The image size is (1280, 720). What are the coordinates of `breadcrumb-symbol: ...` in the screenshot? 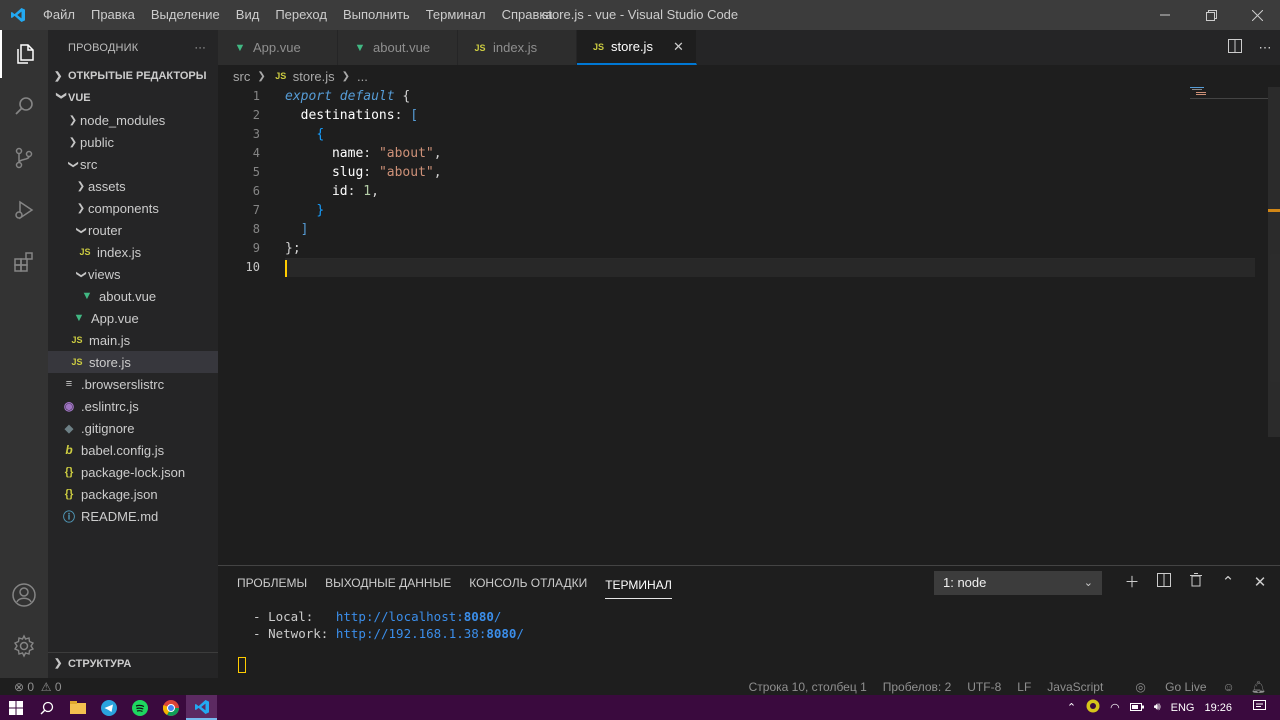 It's located at (362, 76).